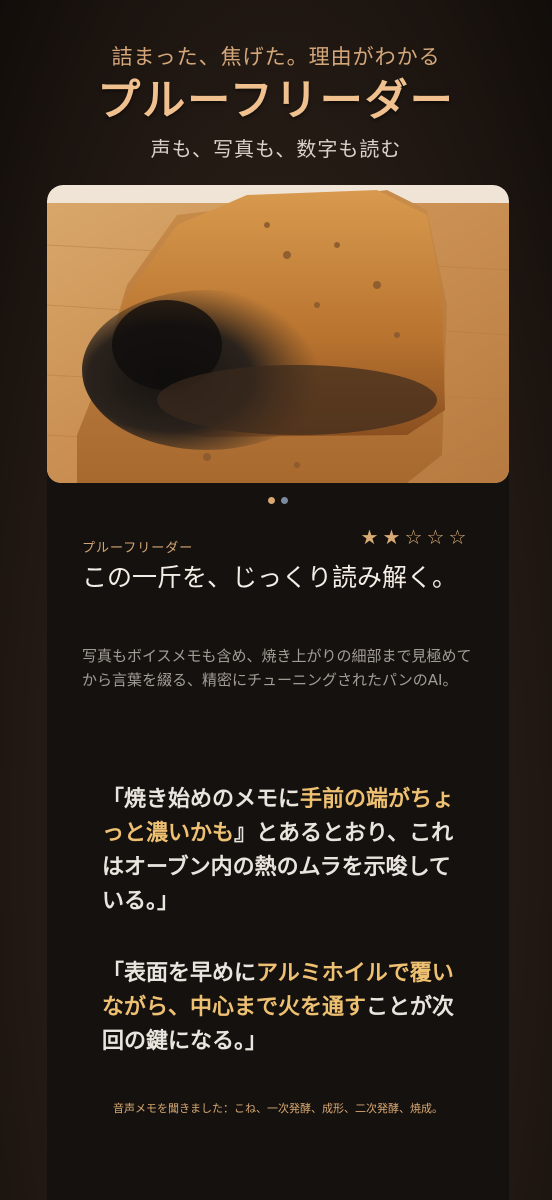 The height and width of the screenshot is (1200, 552). I want to click on carousel-dot-active, so click(271, 500).